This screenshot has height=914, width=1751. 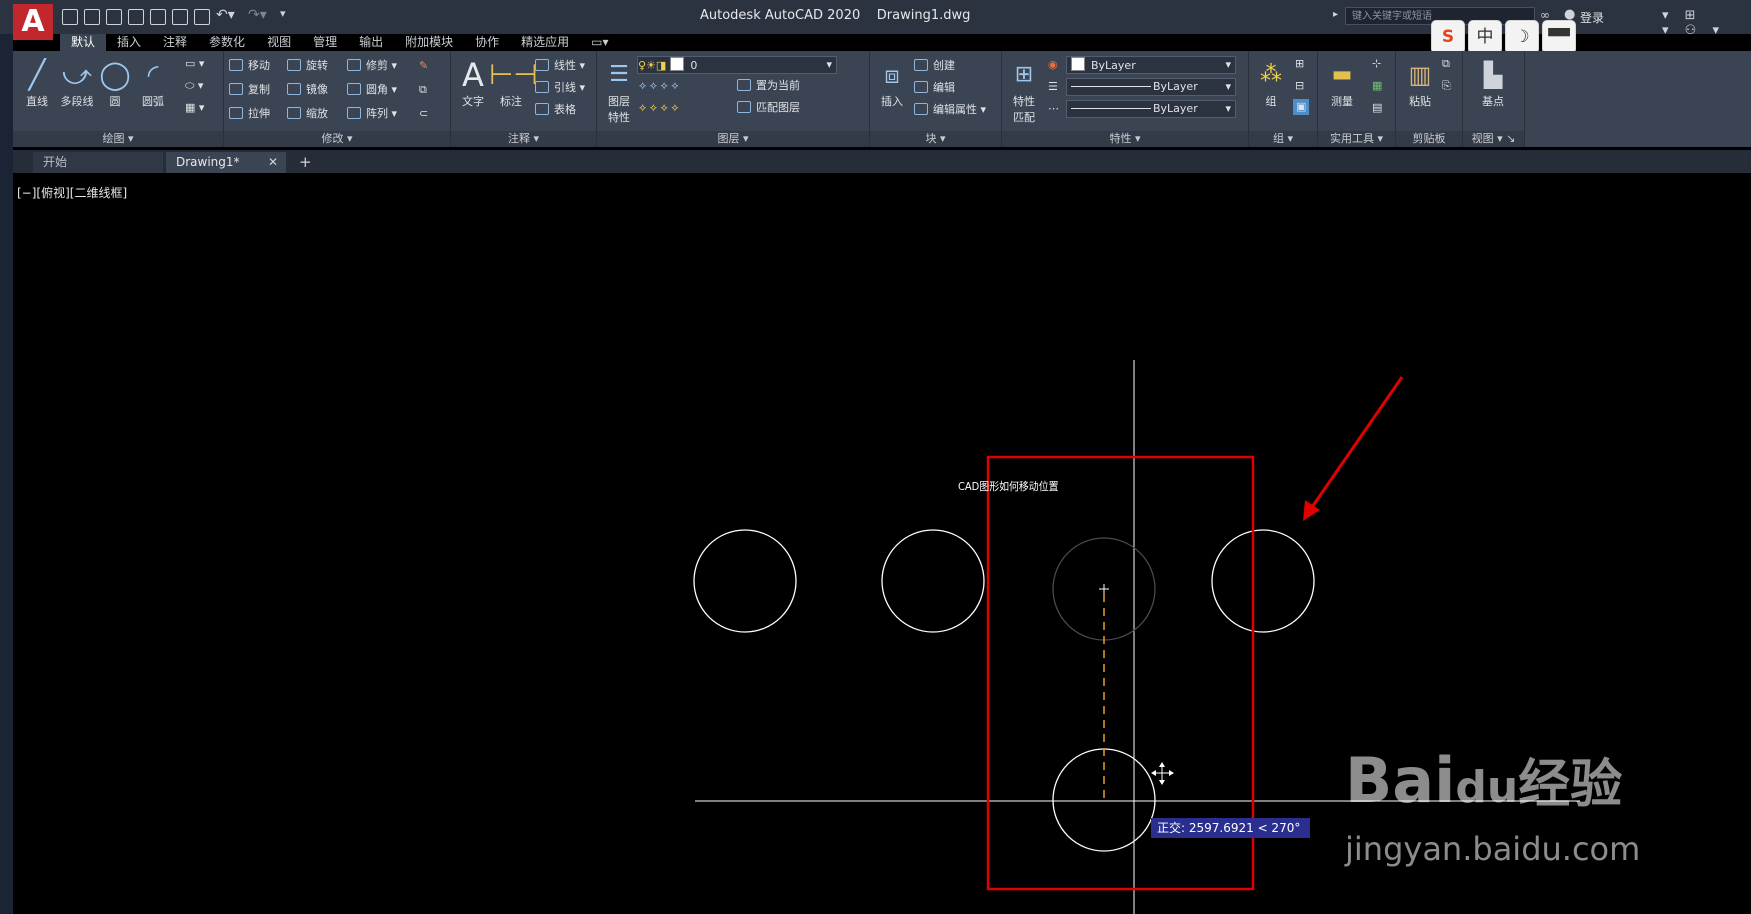 What do you see at coordinates (1592, 17) in the screenshot?
I see `login-button: 登录` at bounding box center [1592, 17].